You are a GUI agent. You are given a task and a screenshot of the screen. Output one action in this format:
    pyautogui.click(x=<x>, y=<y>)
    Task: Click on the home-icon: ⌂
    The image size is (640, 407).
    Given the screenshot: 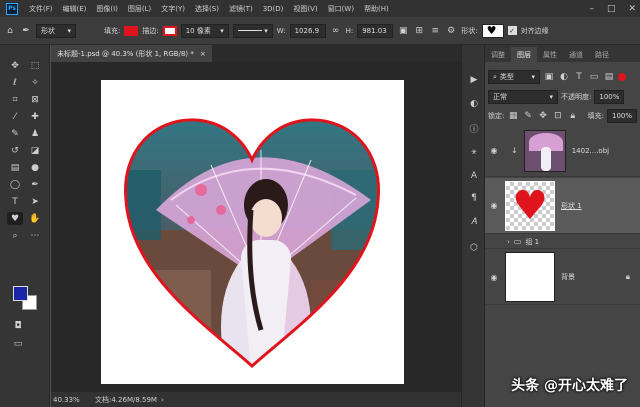 What is the action you would take?
    pyautogui.click(x=10, y=31)
    